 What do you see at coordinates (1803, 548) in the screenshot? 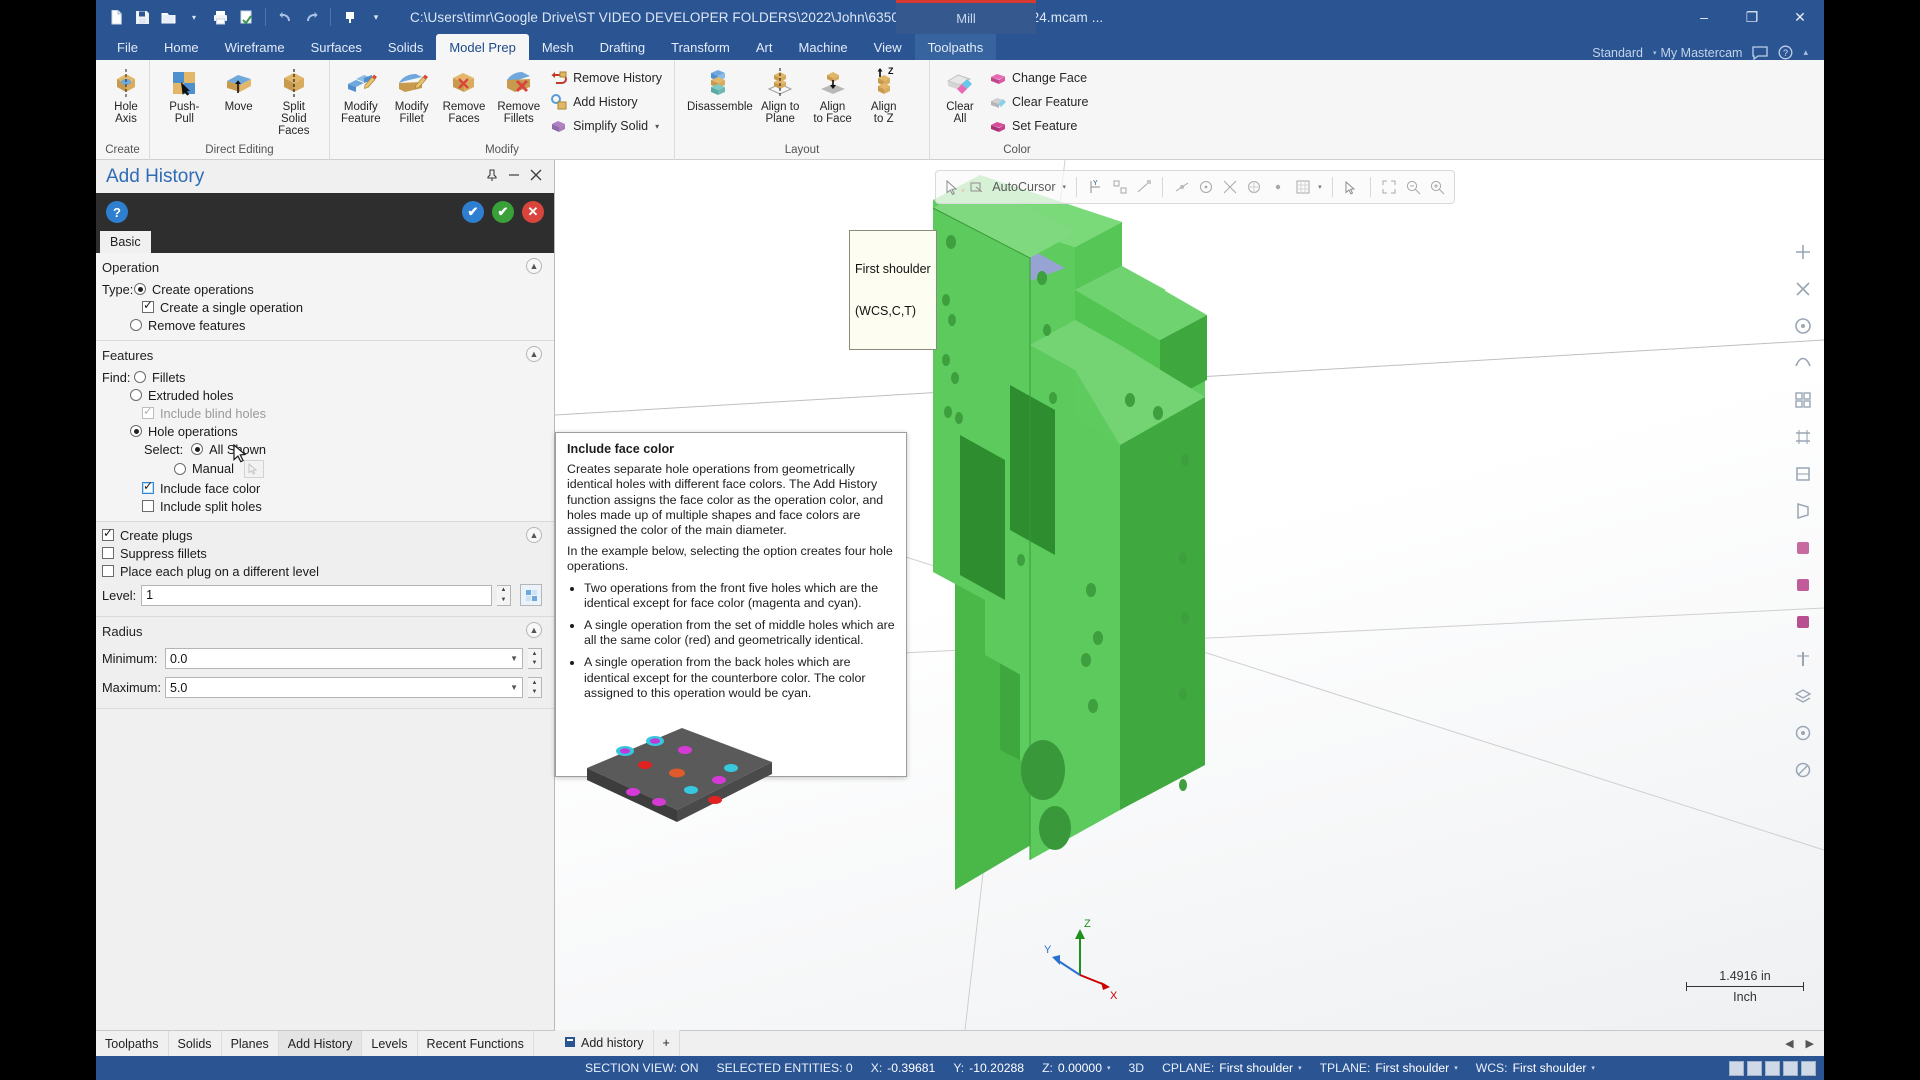
I see `wireframe-icon` at bounding box center [1803, 548].